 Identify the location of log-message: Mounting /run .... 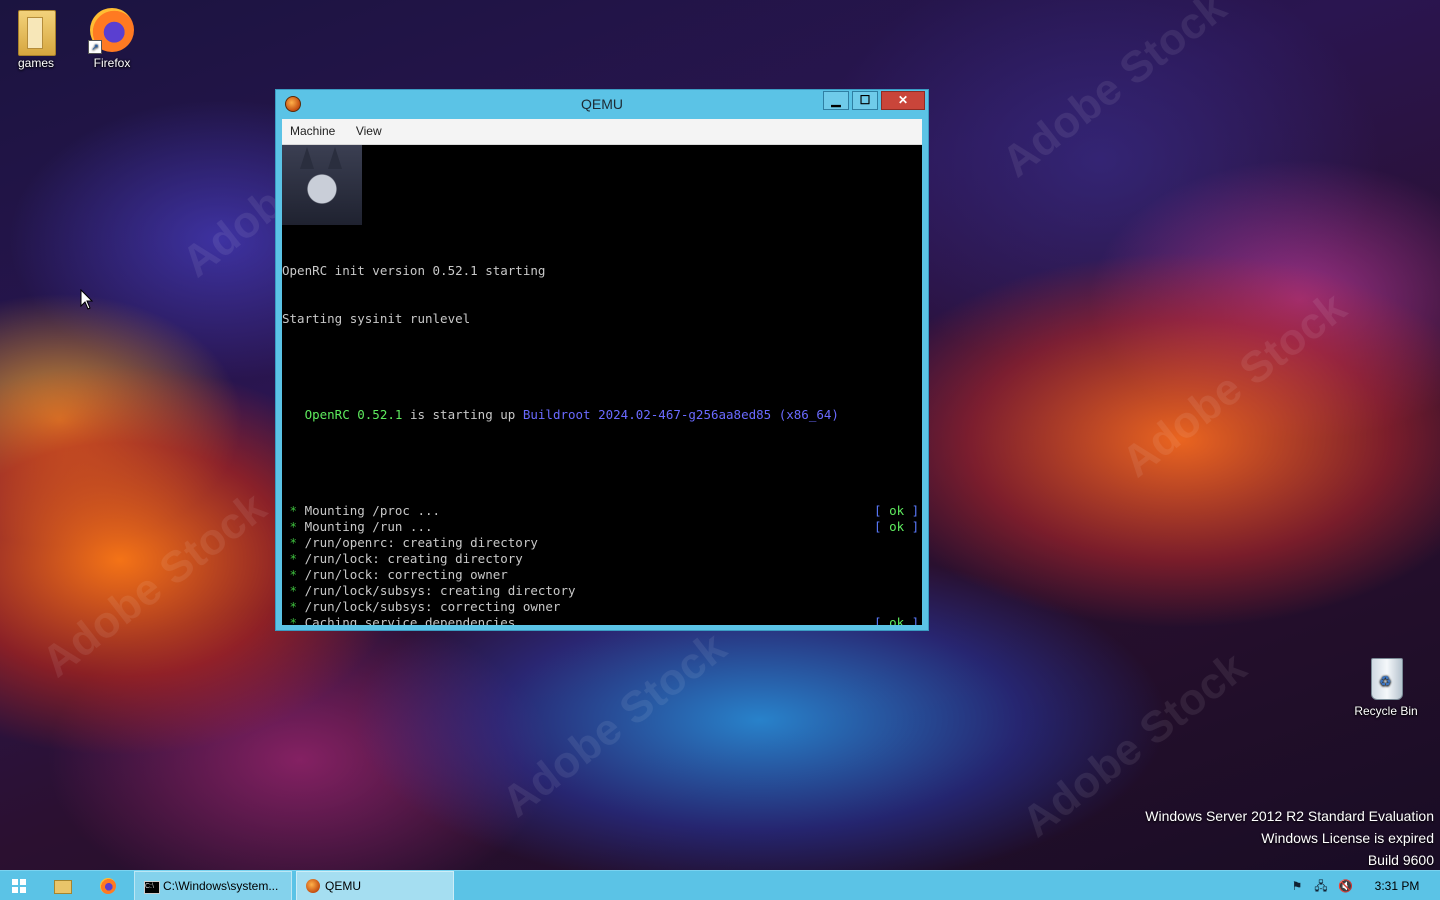
(368, 526).